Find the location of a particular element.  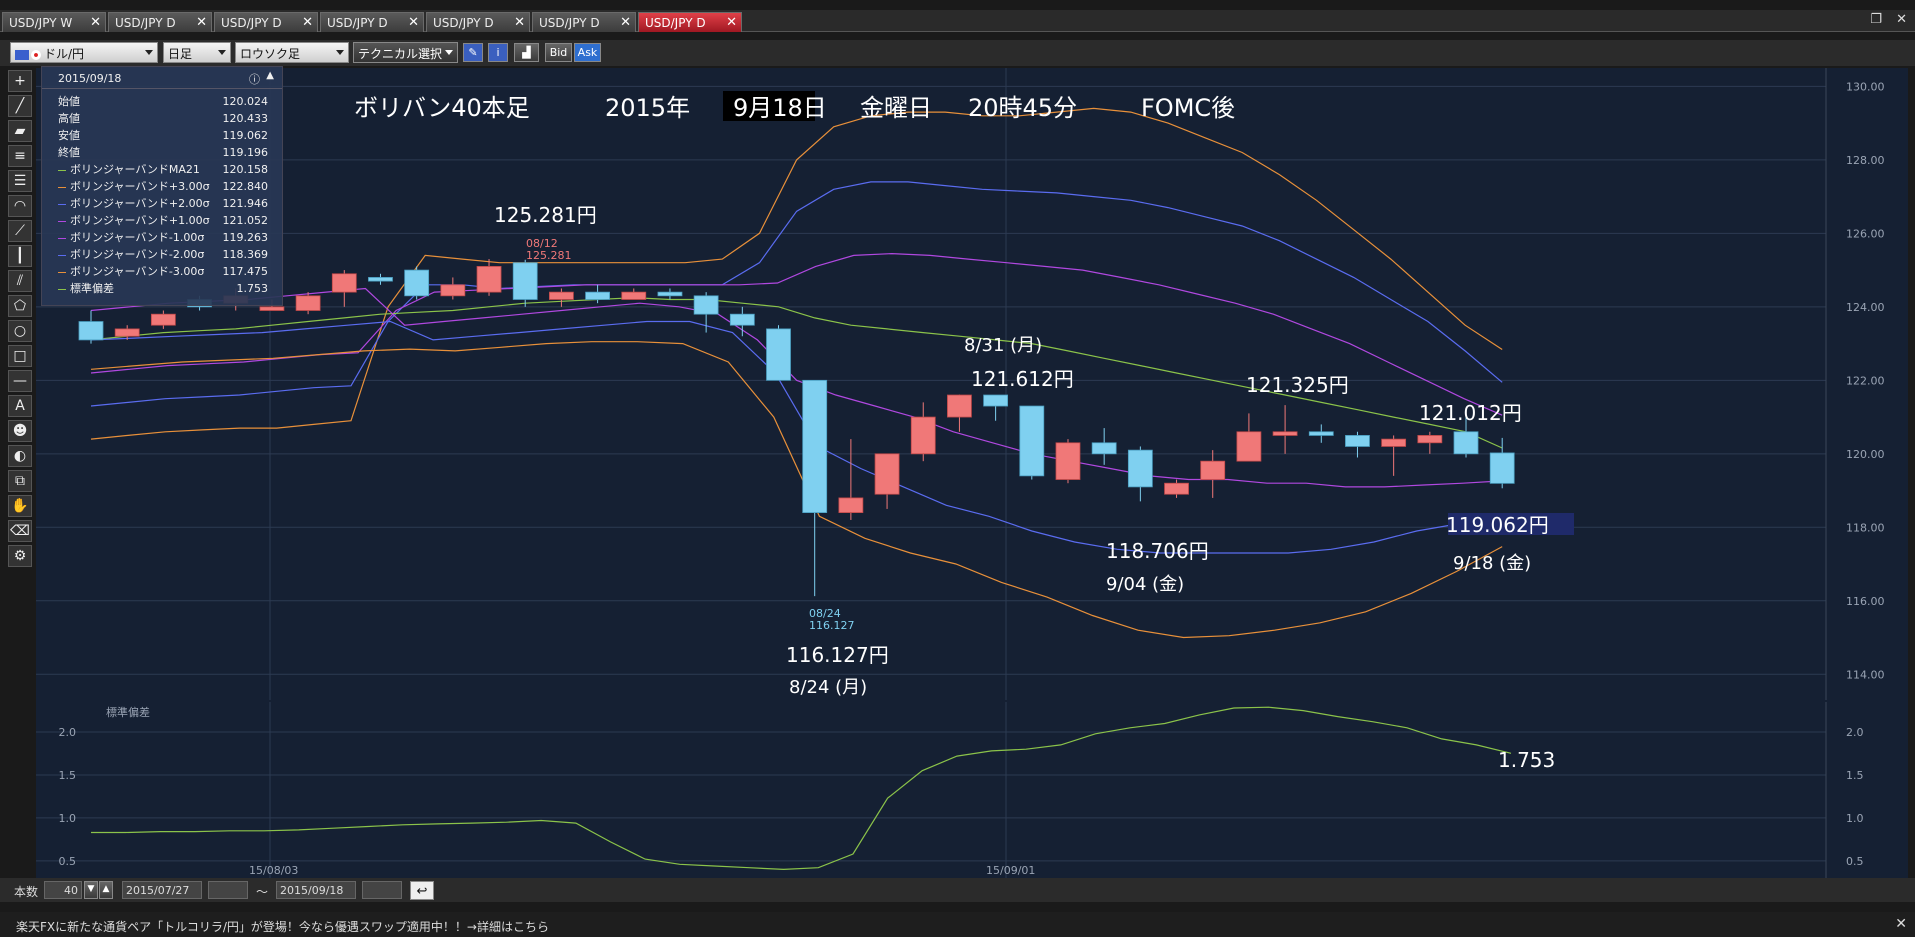

reset-button: ↩ is located at coordinates (422, 890).